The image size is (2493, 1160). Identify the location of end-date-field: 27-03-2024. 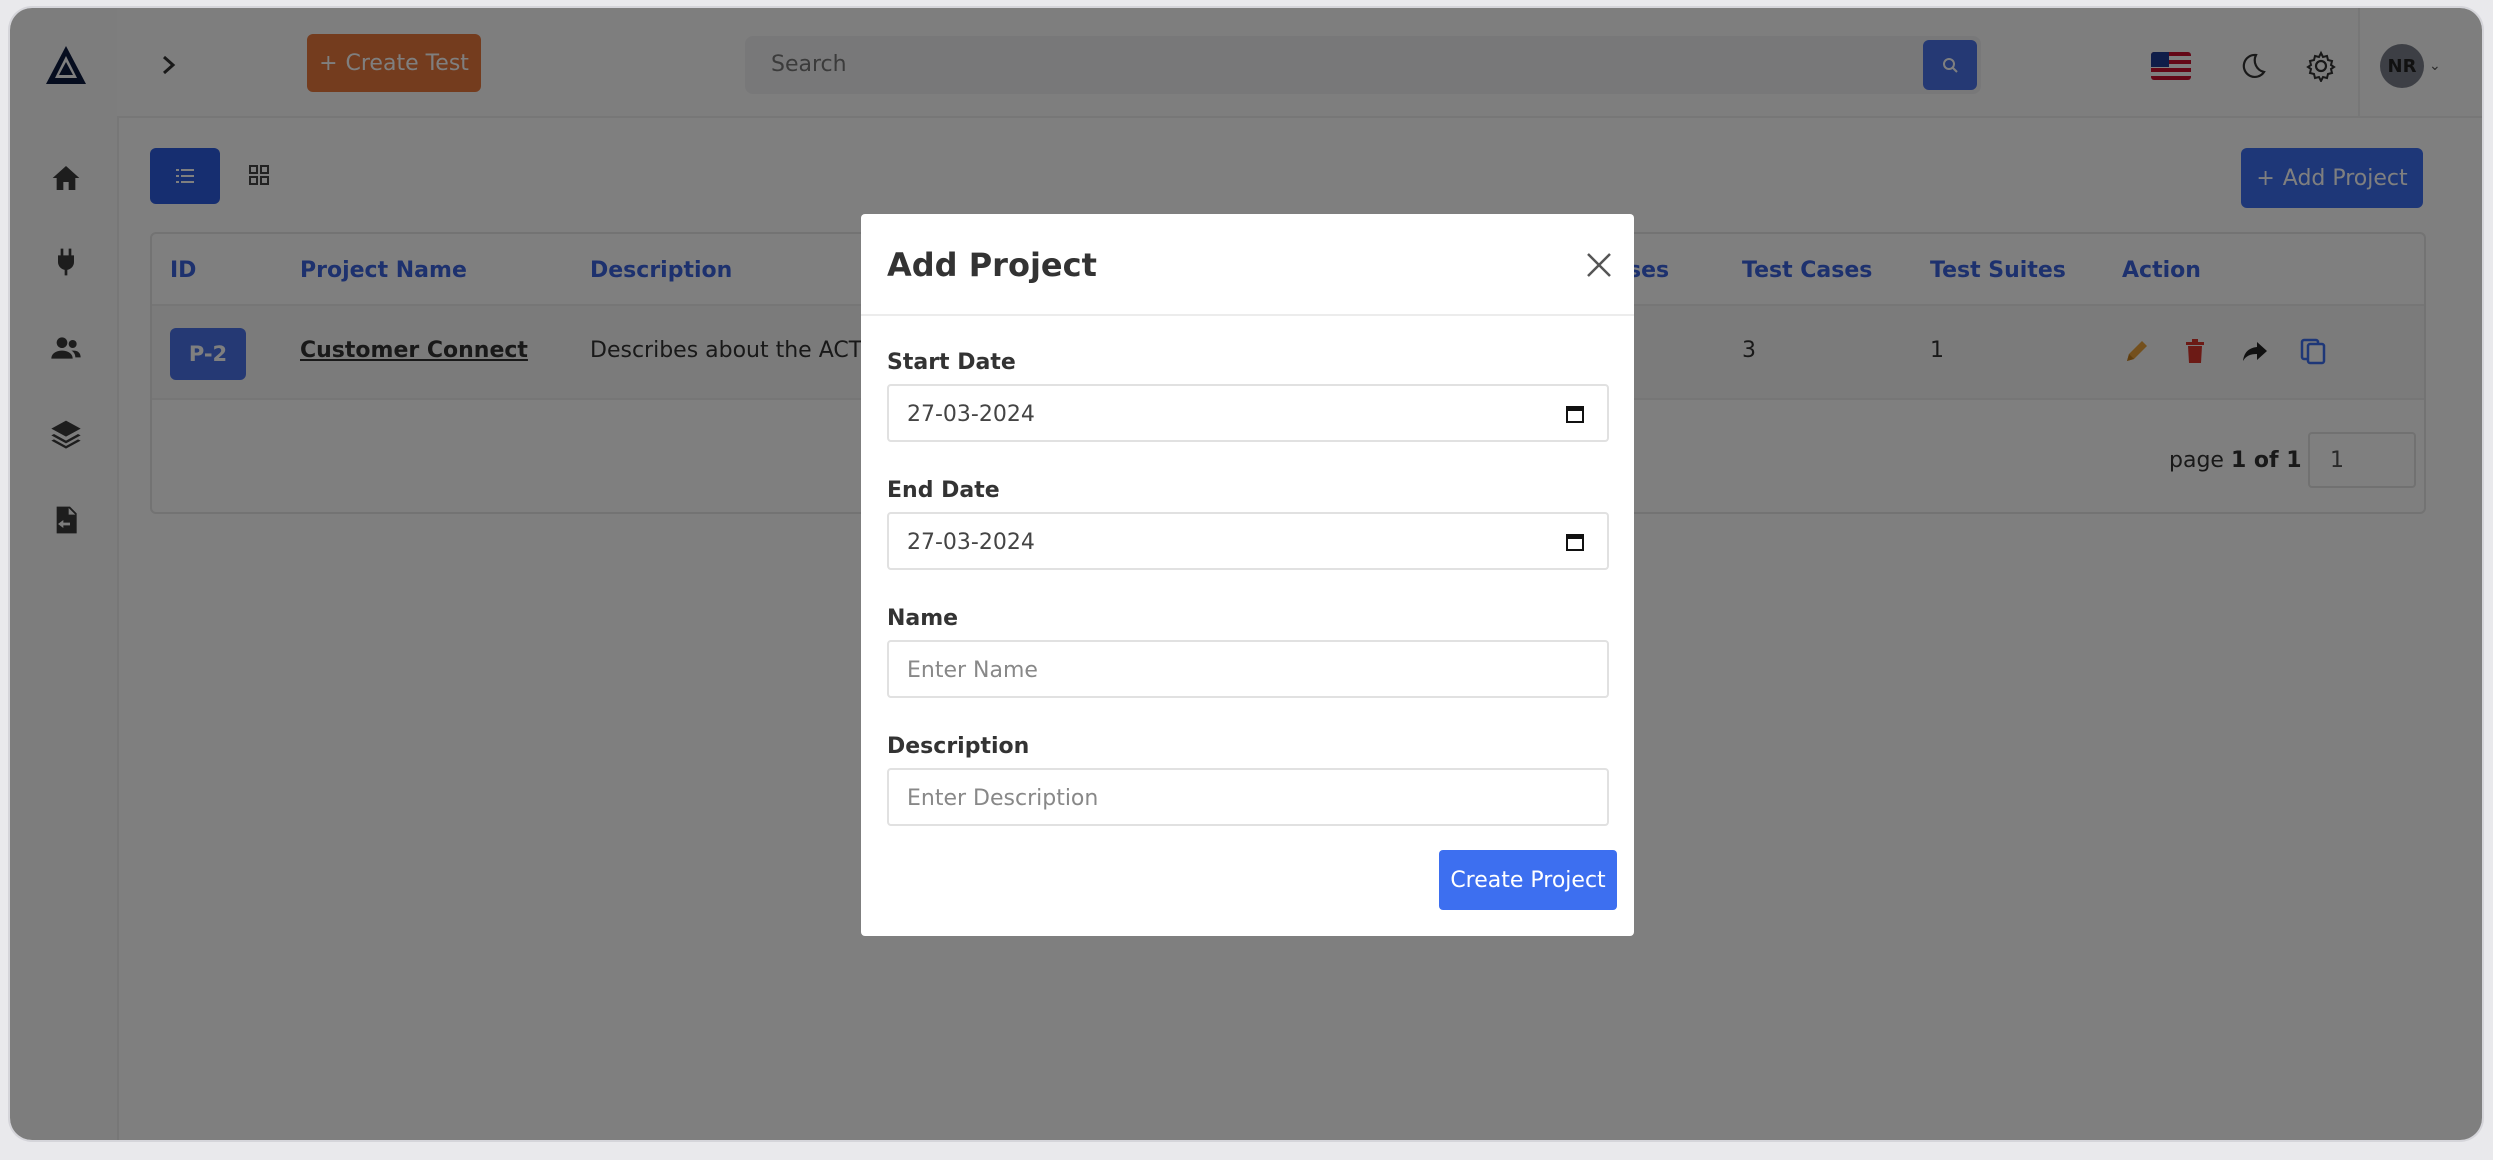
(1248, 541).